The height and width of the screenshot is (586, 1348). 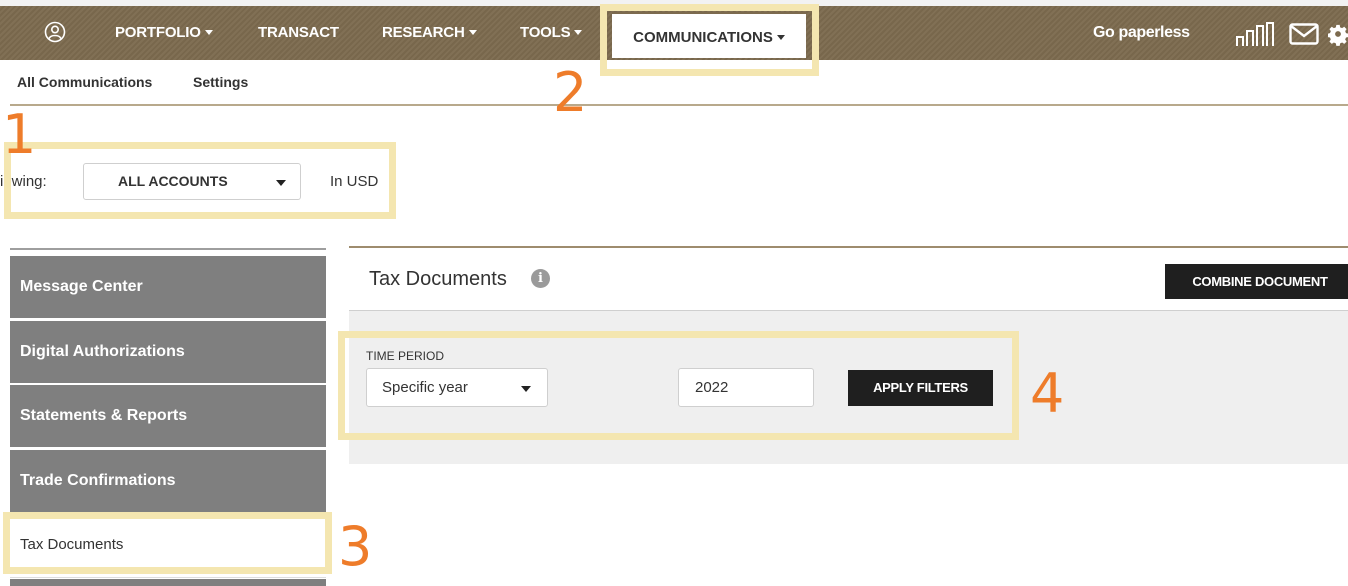 I want to click on go-paperless-link: Go paperless, so click(x=1141, y=33).